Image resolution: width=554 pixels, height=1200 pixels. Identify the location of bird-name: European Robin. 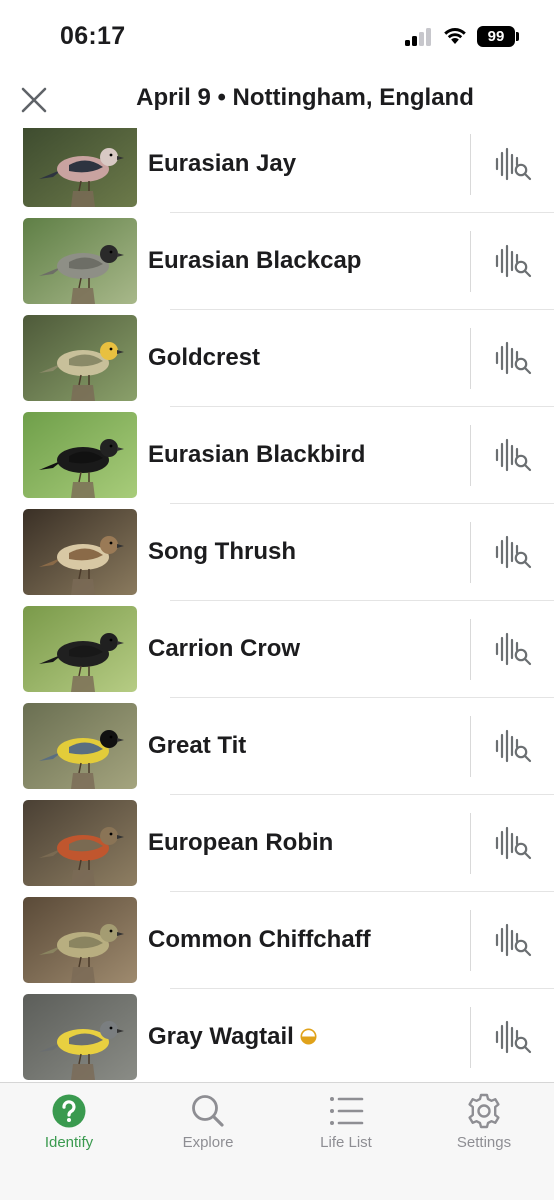
(240, 843).